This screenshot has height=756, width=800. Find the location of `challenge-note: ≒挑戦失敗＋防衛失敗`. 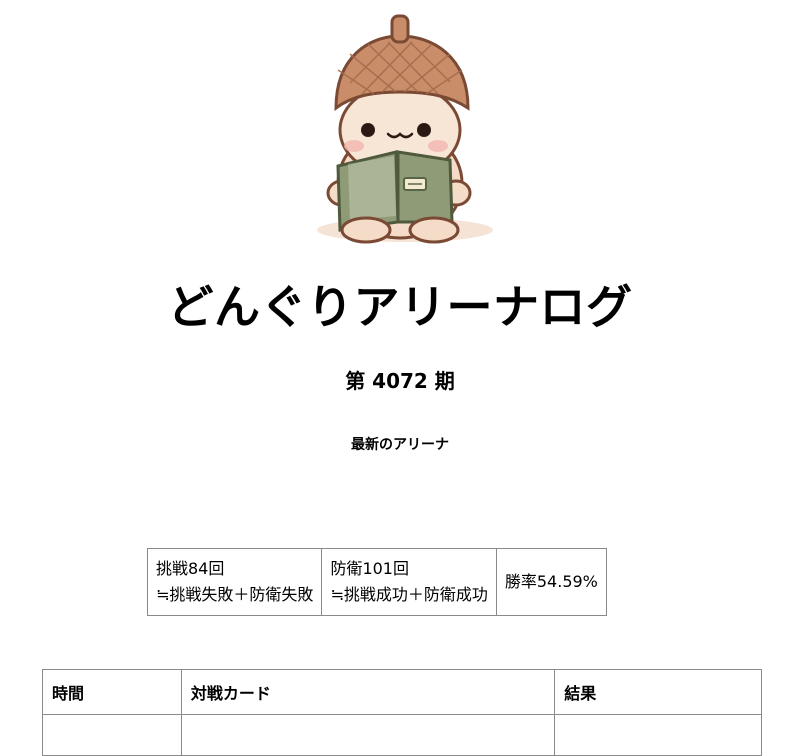

challenge-note: ≒挑戦失敗＋防衛失敗 is located at coordinates (235, 594).